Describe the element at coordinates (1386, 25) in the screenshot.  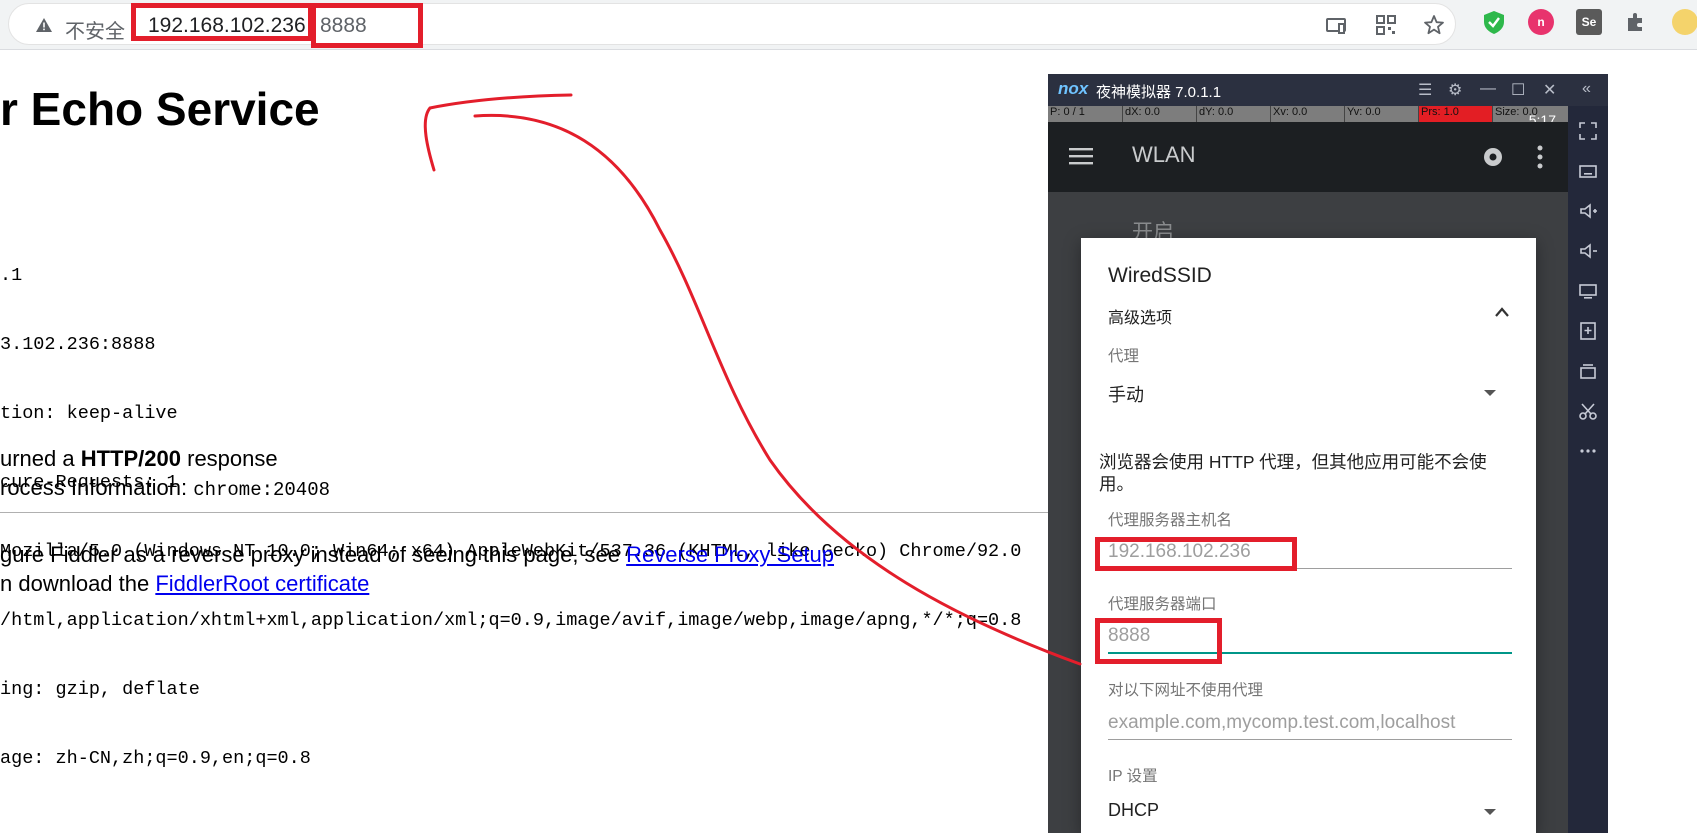
I see `qr-code-icon` at that location.